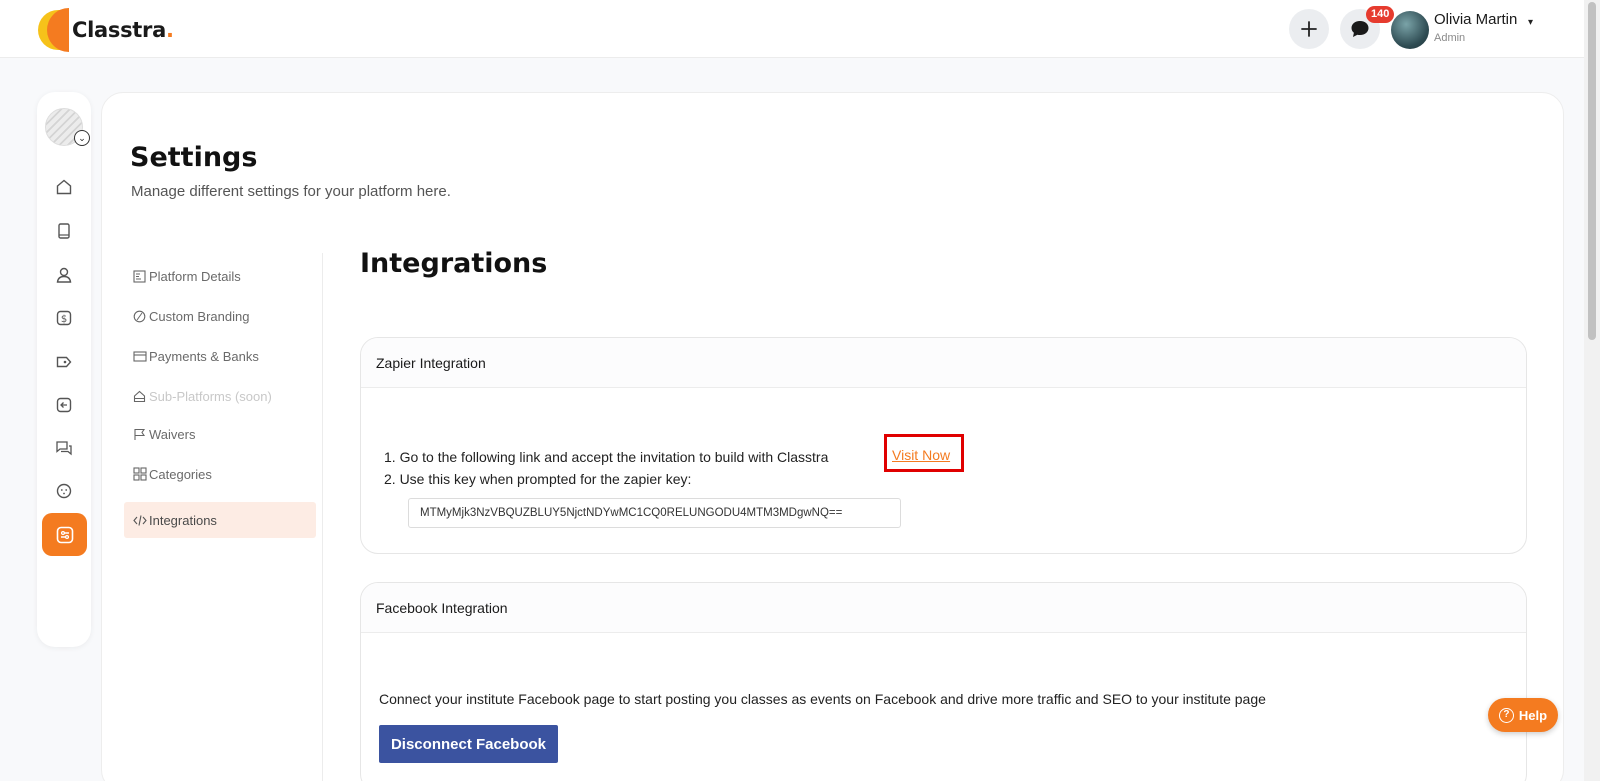  Describe the element at coordinates (454, 263) in the screenshot. I see `section-title: Integrations` at that location.